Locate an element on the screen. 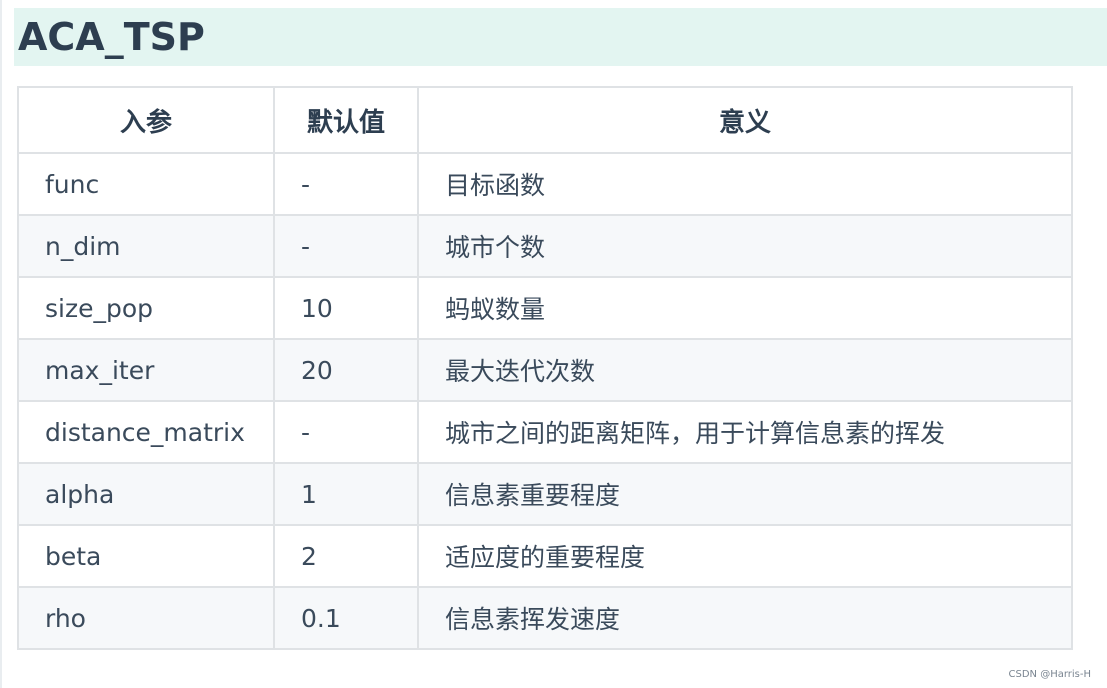 The height and width of the screenshot is (688, 1107). param-name-cell: rho is located at coordinates (146, 618).